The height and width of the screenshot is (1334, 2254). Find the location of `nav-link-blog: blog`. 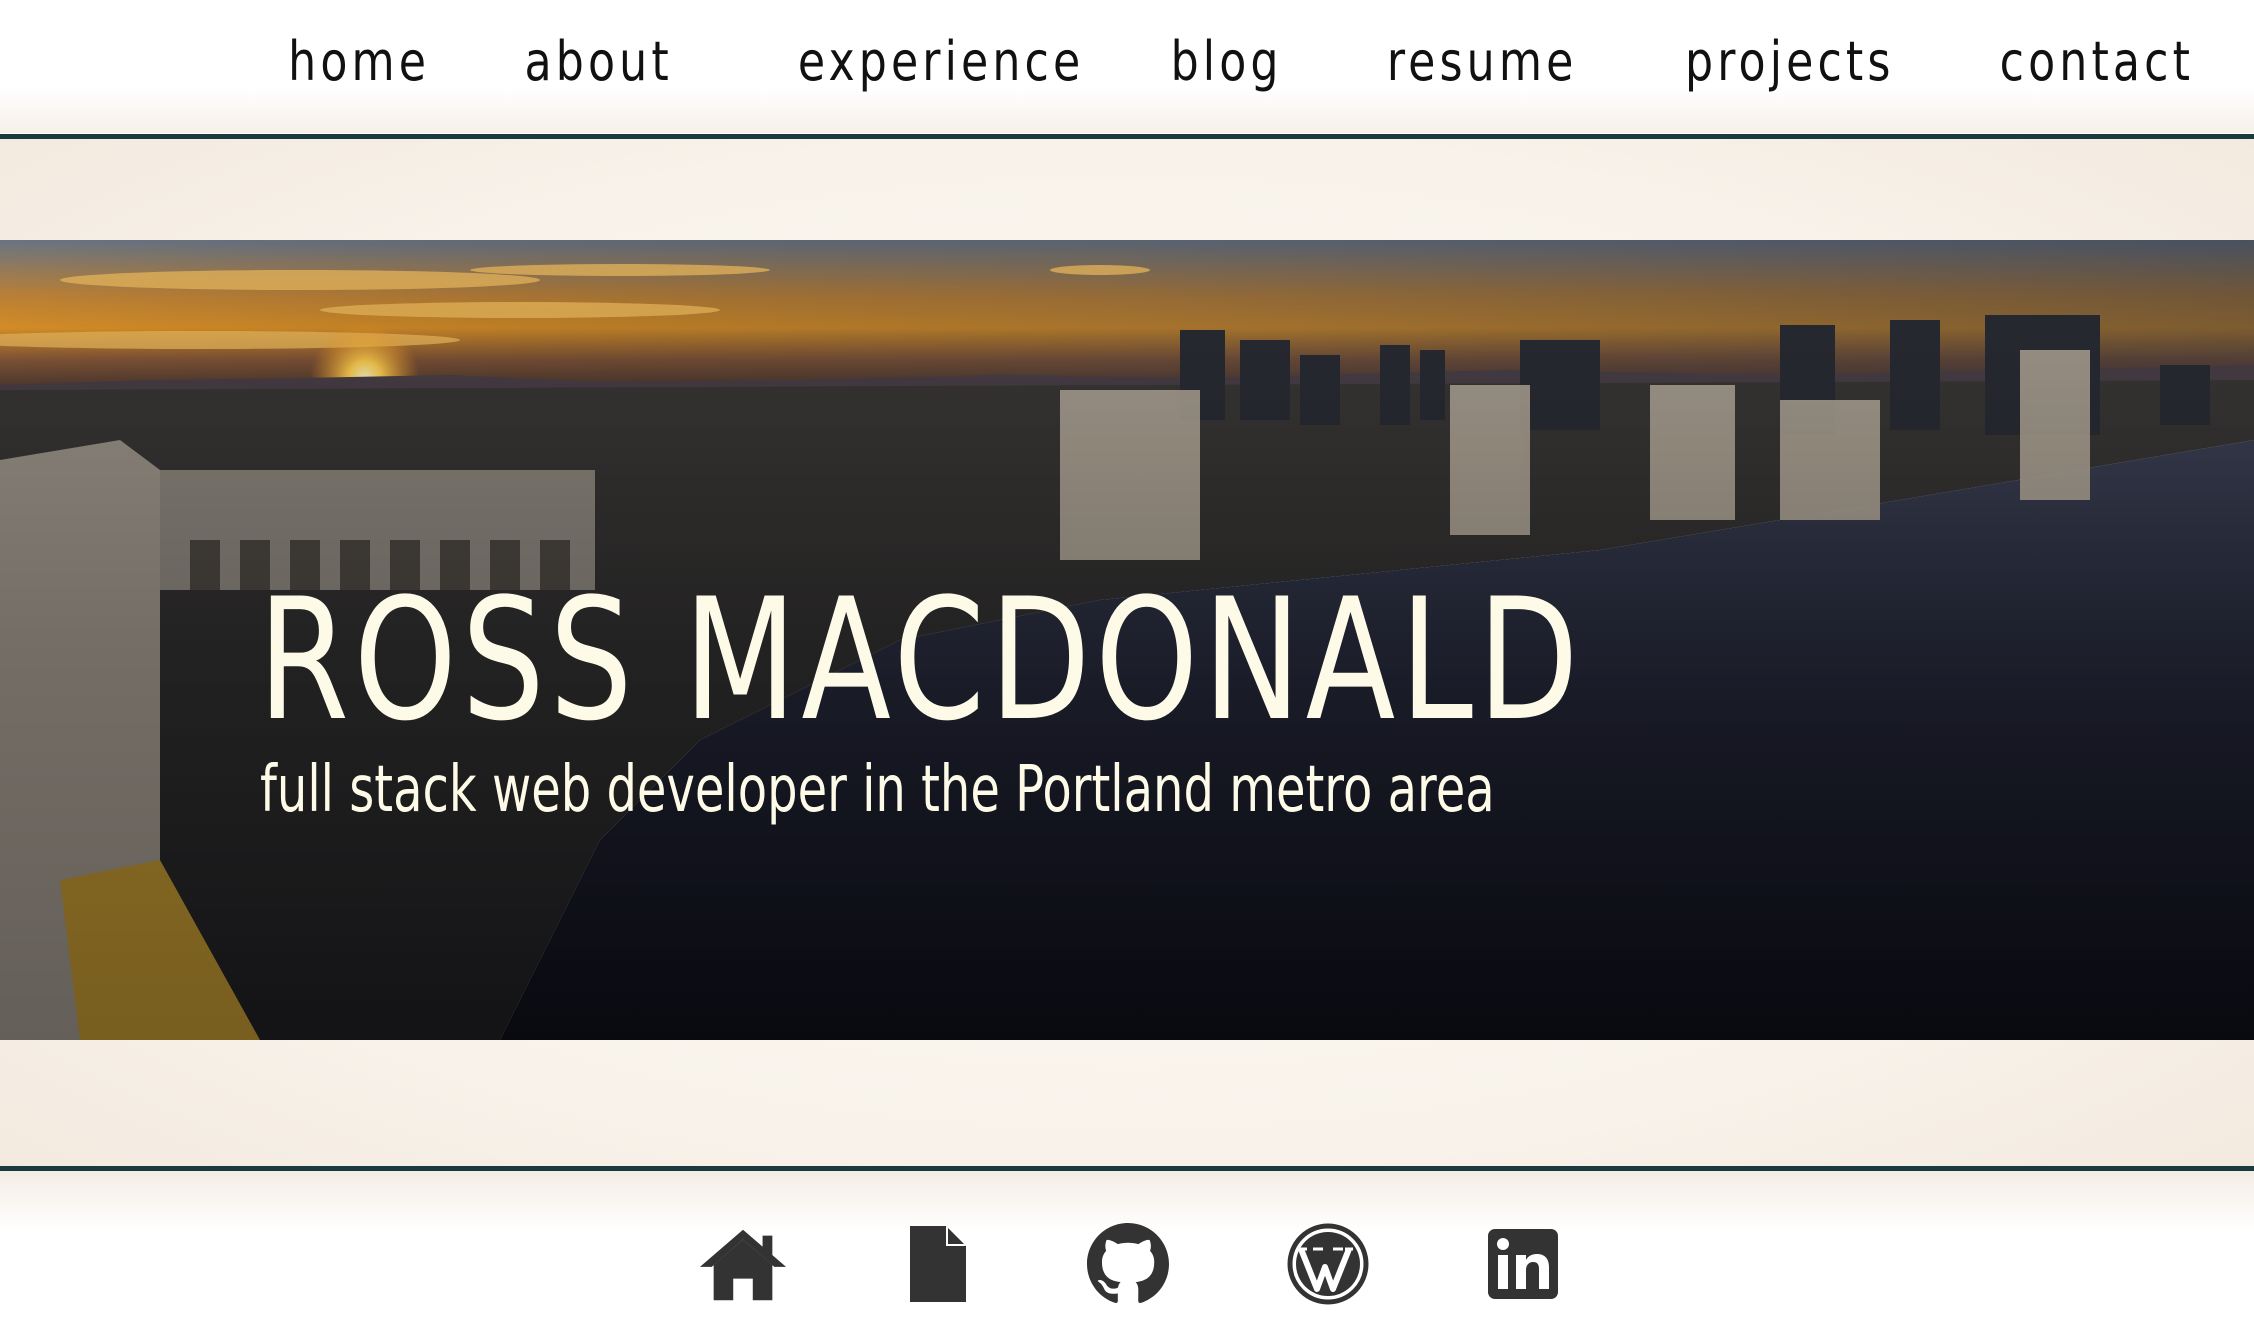

nav-link-blog: blog is located at coordinates (1227, 62).